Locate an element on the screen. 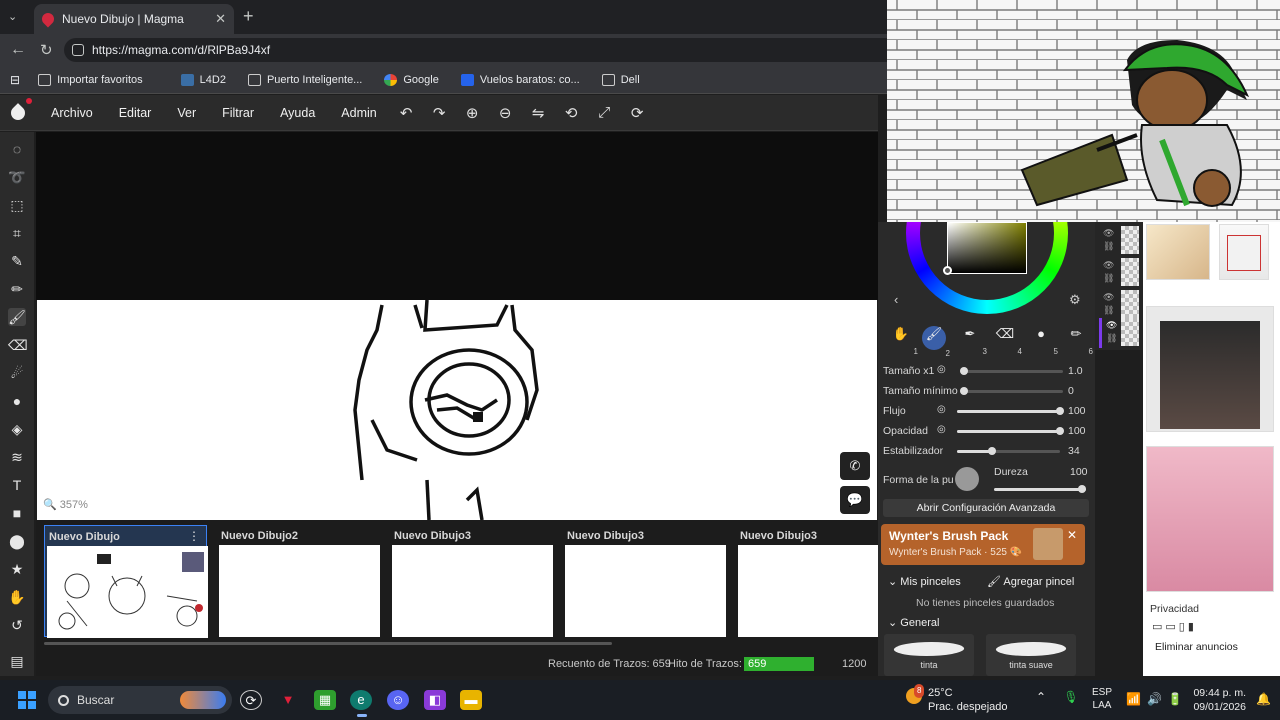 The height and width of the screenshot is (720, 1280). fill-icon: ◈ is located at coordinates (17, 429).